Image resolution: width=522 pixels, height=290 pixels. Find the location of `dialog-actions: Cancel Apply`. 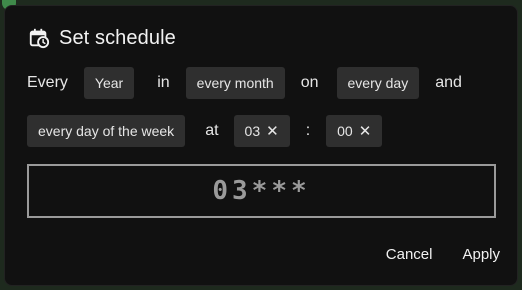

dialog-actions: Cancel Apply is located at coordinates (443, 254).